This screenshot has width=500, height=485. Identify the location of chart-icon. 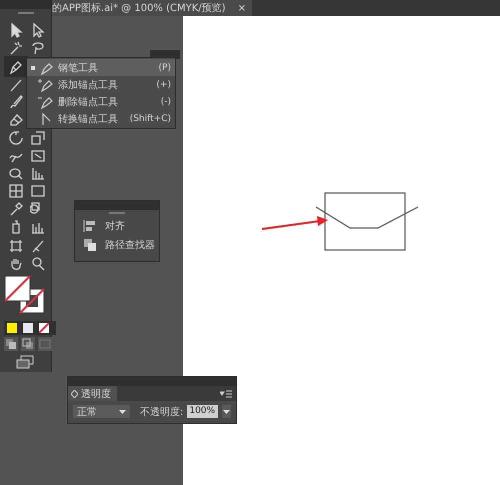
(38, 173).